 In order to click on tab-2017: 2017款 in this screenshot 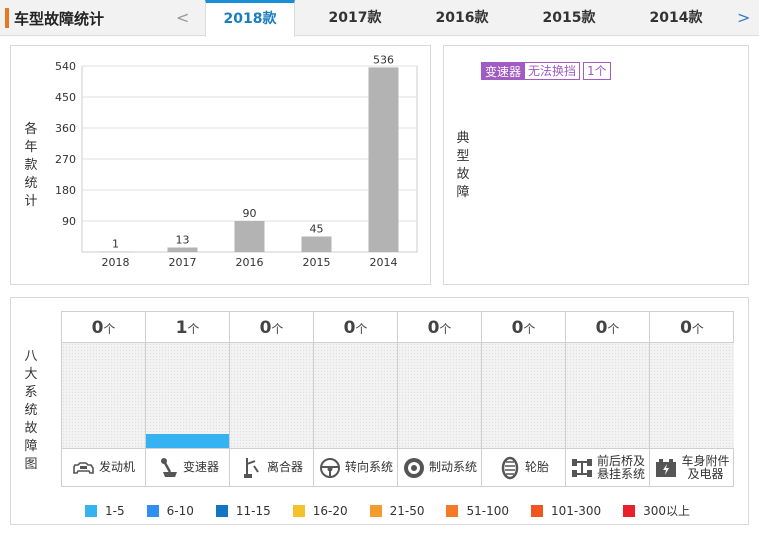, I will do `click(355, 18)`.